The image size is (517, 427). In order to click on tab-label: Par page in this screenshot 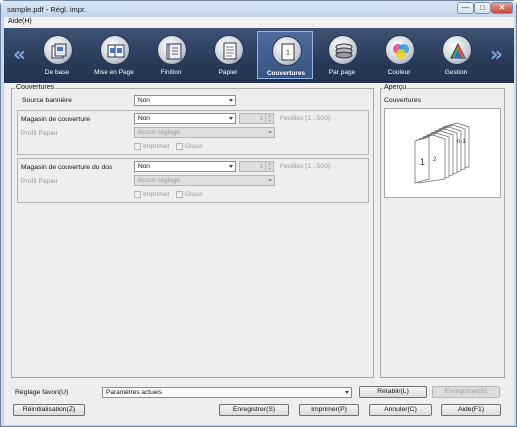, I will do `click(342, 72)`.